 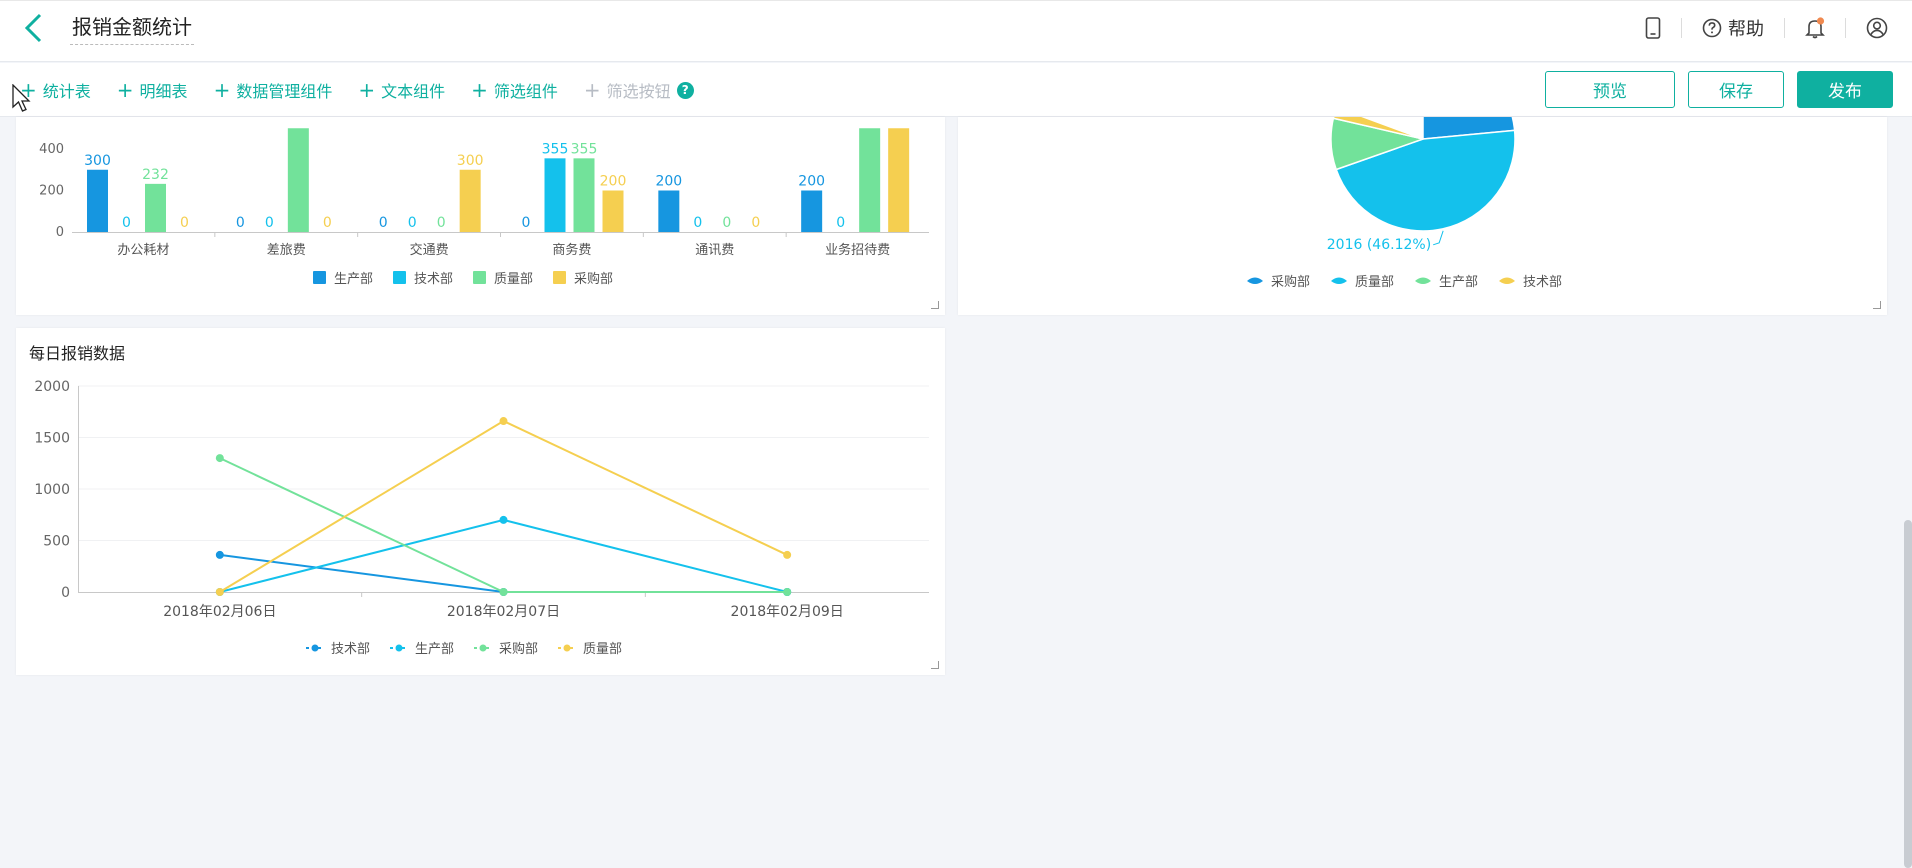 What do you see at coordinates (34, 28) in the screenshot?
I see `back-arrow-icon` at bounding box center [34, 28].